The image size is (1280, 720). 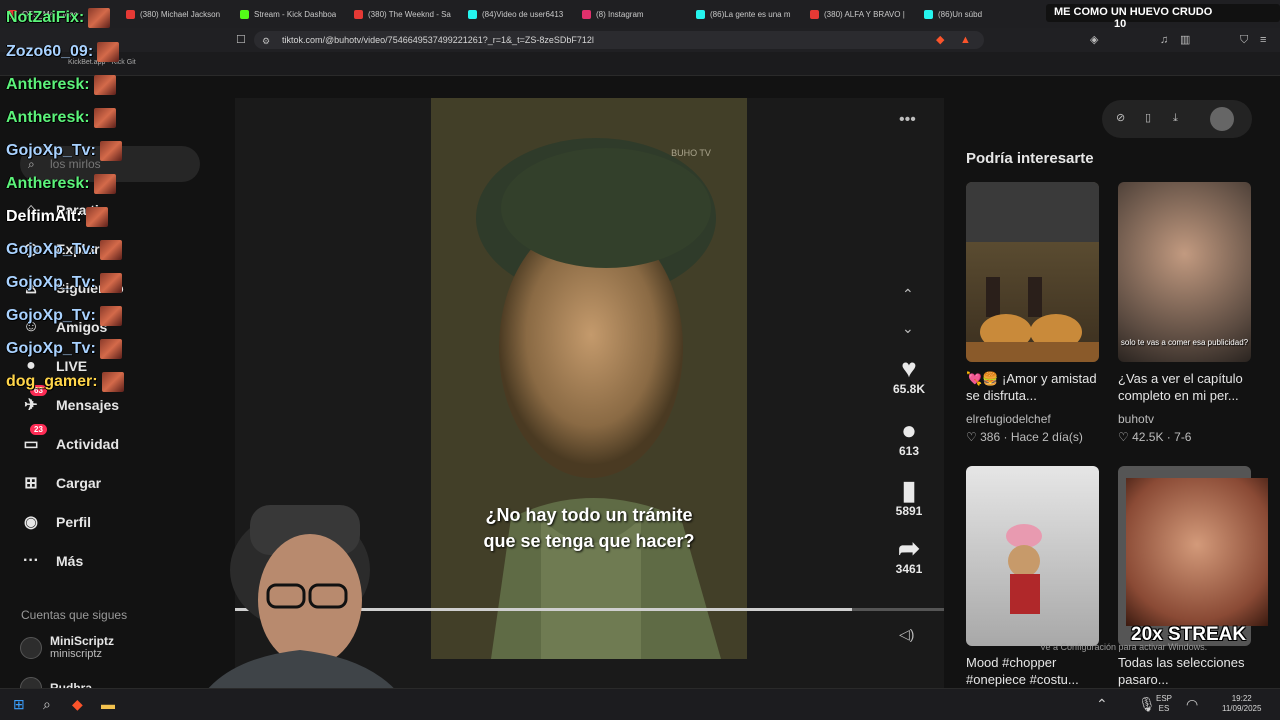 What do you see at coordinates (1102, 704) in the screenshot?
I see `tray-chevron-icon: ⌃` at bounding box center [1102, 704].